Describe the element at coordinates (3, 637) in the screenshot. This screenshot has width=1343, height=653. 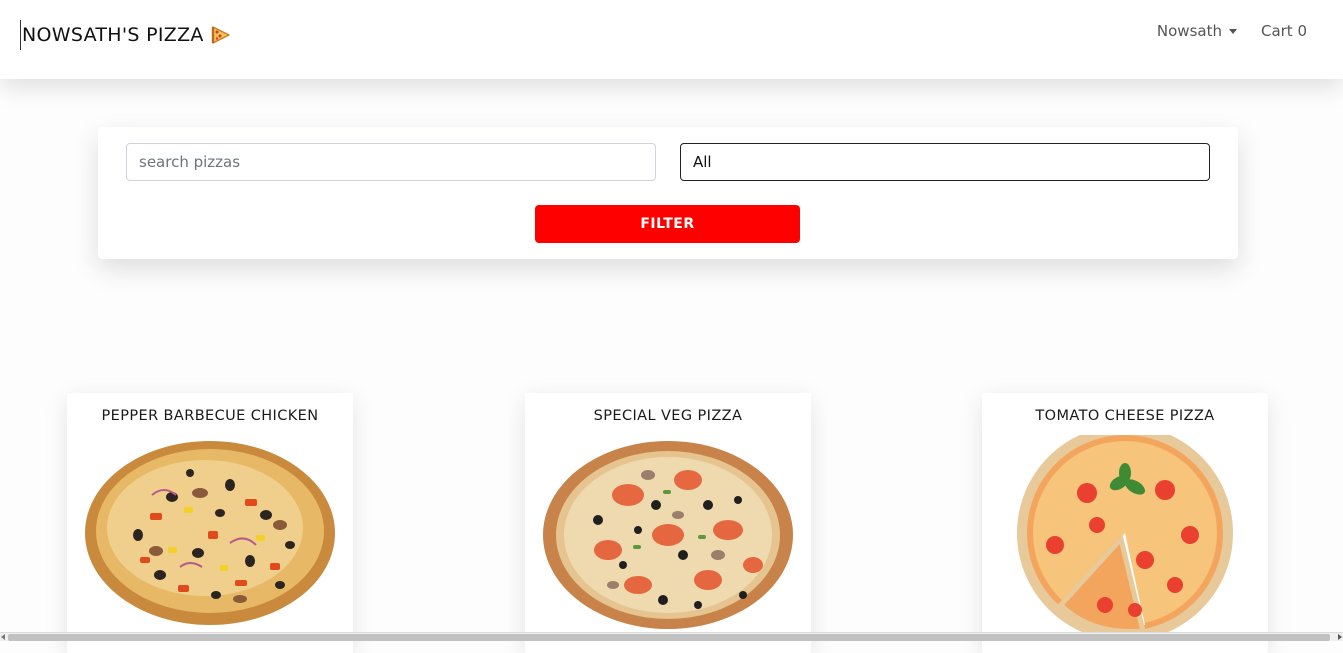
I see `scroll-left-icon` at that location.